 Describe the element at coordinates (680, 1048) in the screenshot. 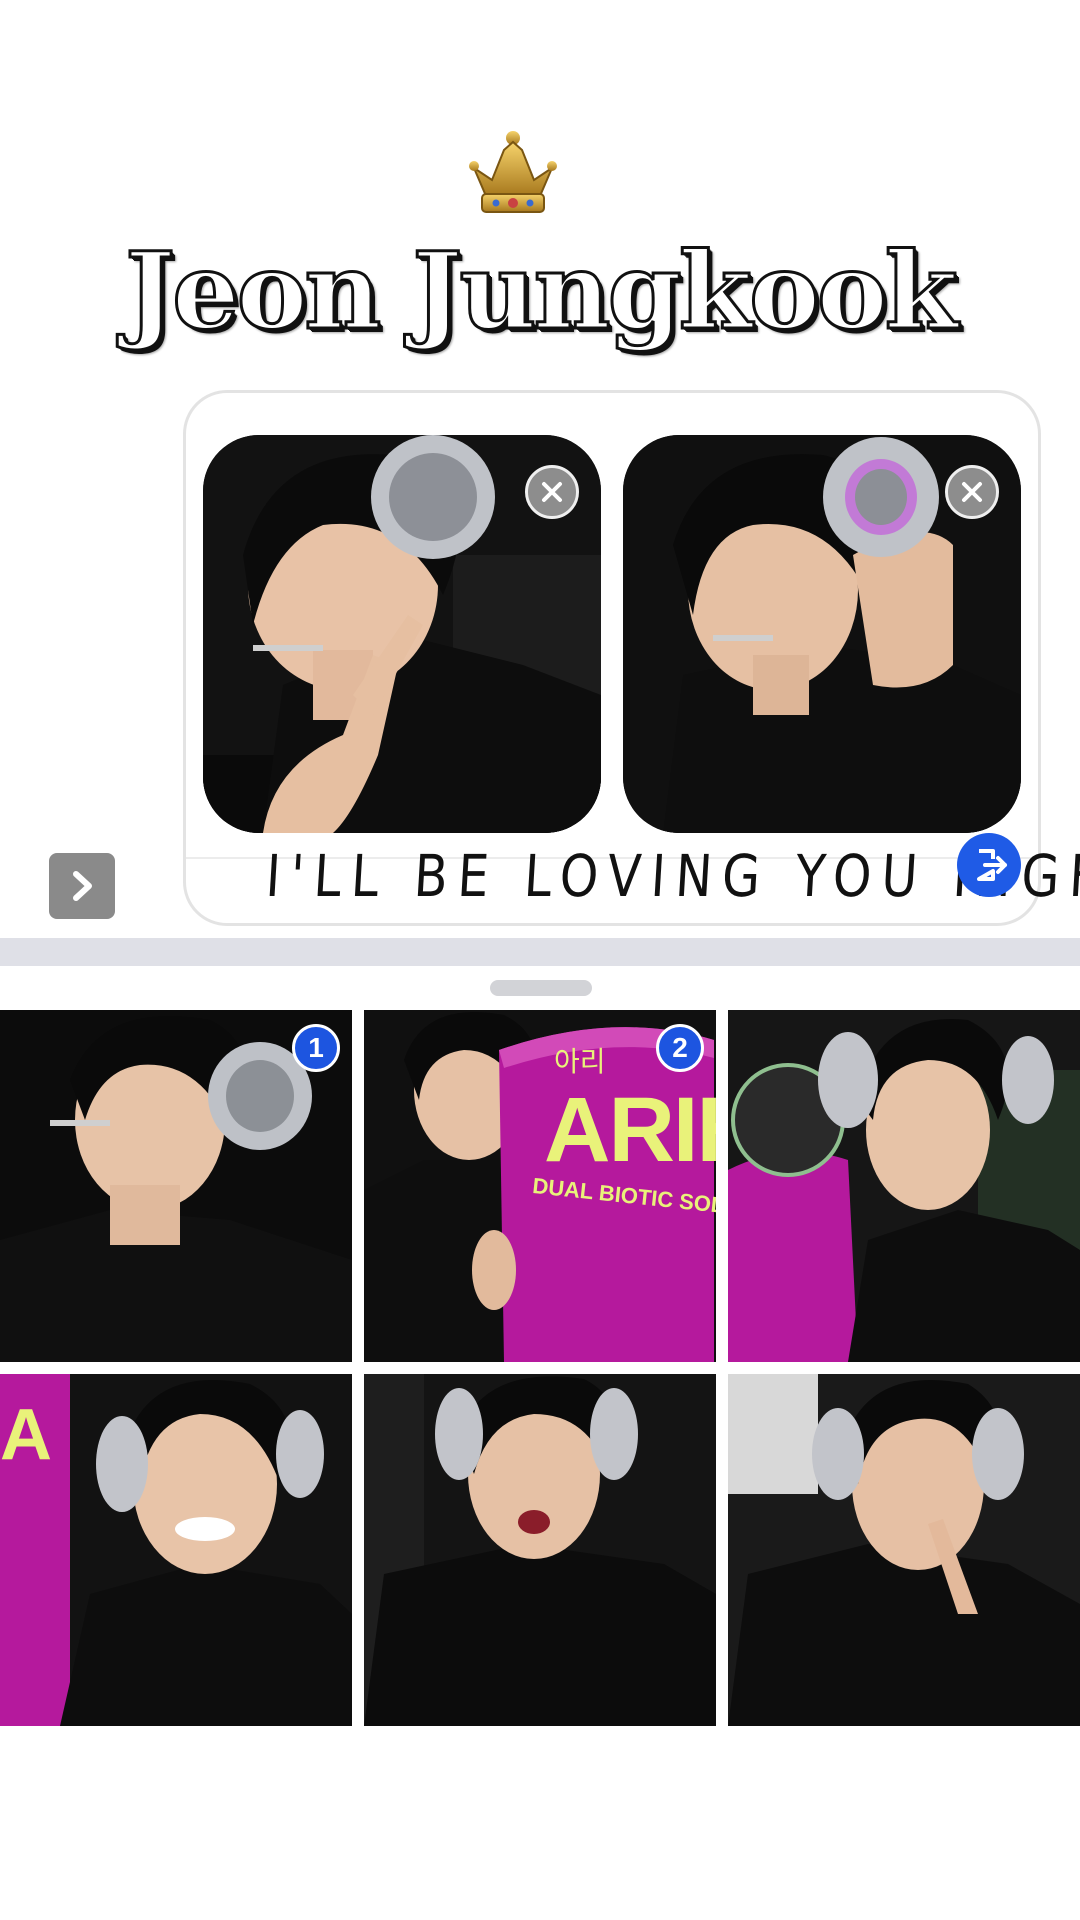

I see `selection-badge: 2` at that location.